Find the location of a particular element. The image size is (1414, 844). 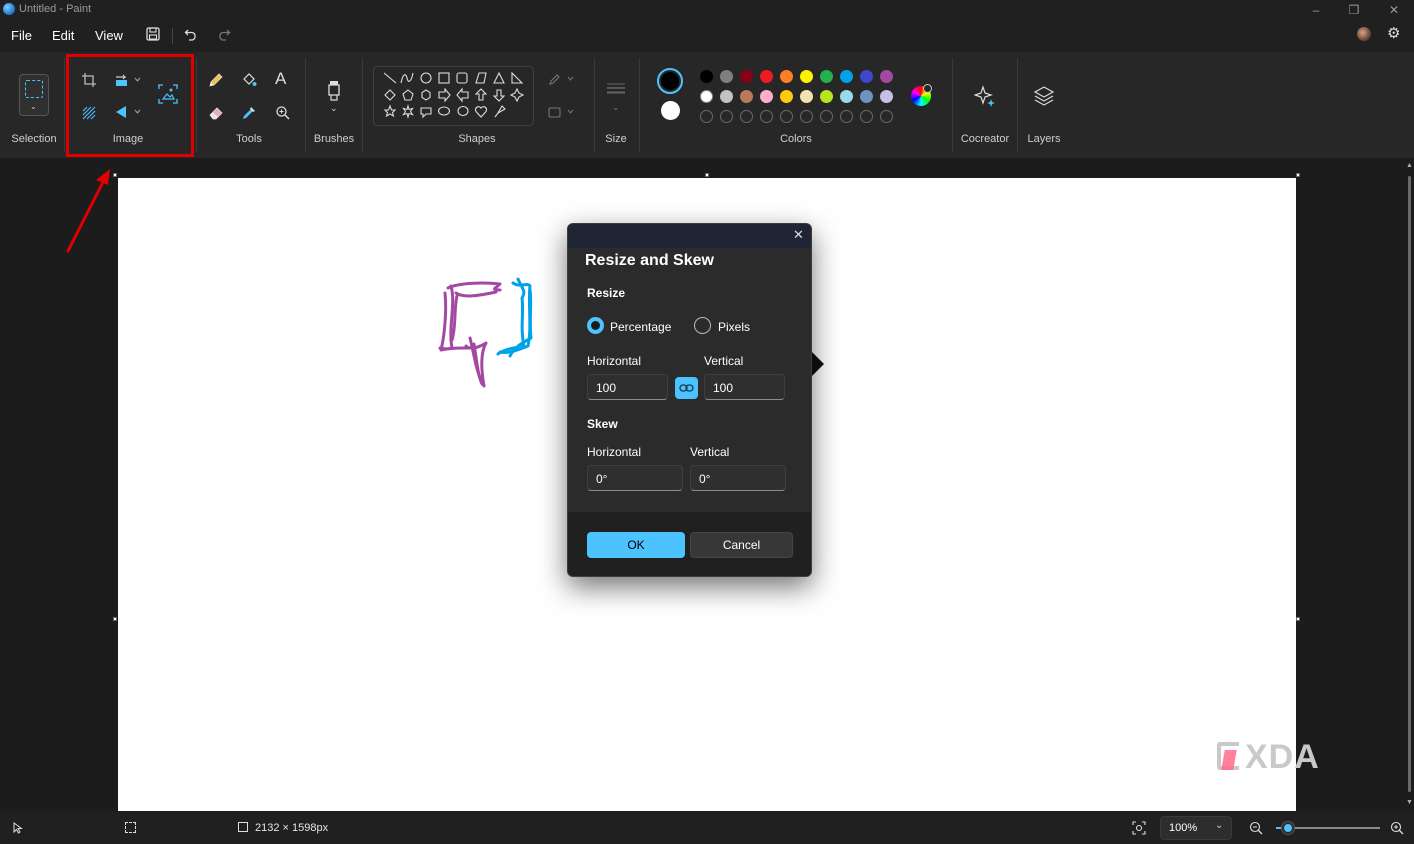

close-dialog-button: ✕ is located at coordinates (798, 235).